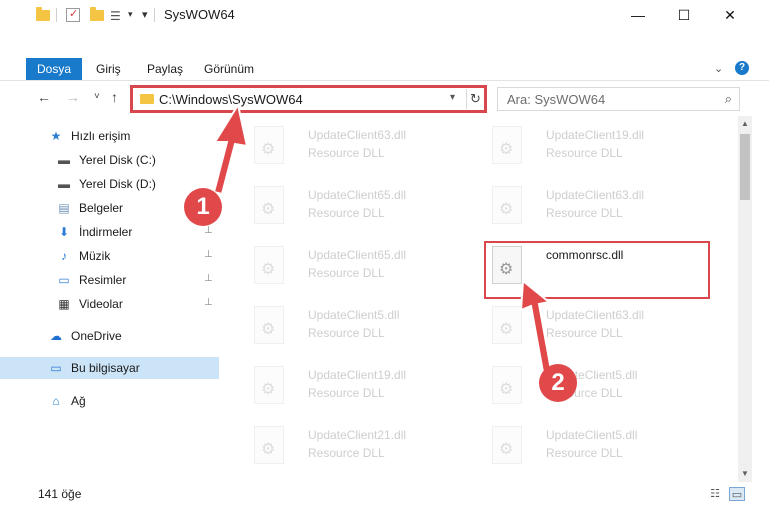 The image size is (769, 523). I want to click on sidebar-item: ♪ Müzik ⊥, so click(109, 256).